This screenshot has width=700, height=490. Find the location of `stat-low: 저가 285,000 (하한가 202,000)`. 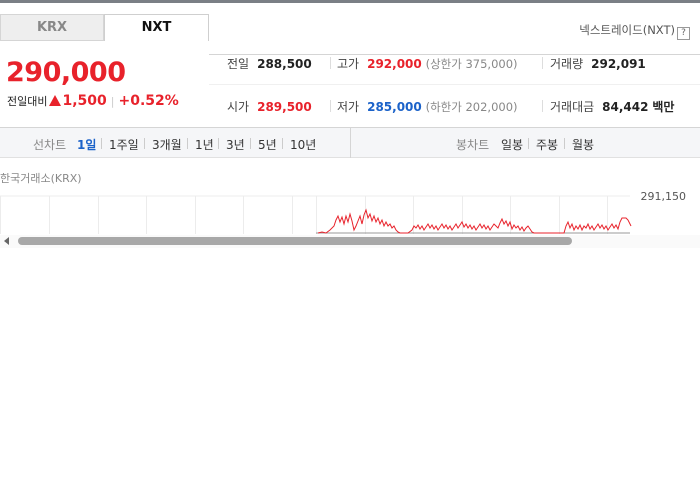

stat-low: 저가 285,000 (하한가 202,000) is located at coordinates (427, 106).